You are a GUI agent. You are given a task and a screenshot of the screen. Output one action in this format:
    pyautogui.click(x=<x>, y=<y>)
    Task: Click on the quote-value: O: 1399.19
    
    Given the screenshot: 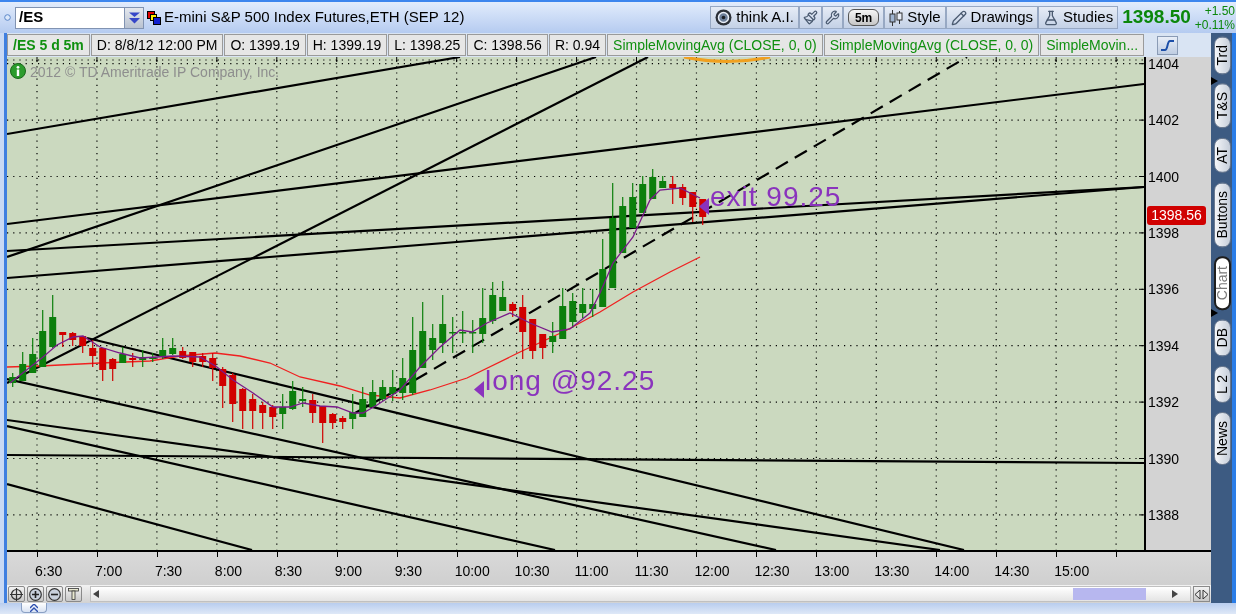 What is the action you would take?
    pyautogui.click(x=265, y=45)
    